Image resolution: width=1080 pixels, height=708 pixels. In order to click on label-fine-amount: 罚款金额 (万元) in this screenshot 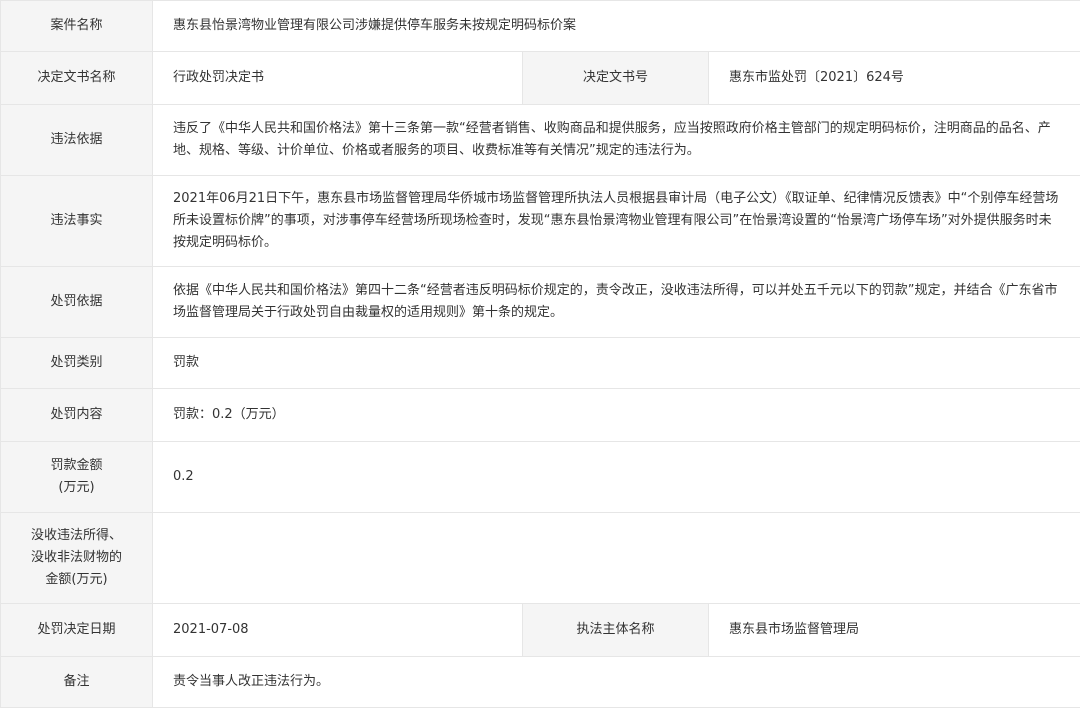, I will do `click(77, 477)`.